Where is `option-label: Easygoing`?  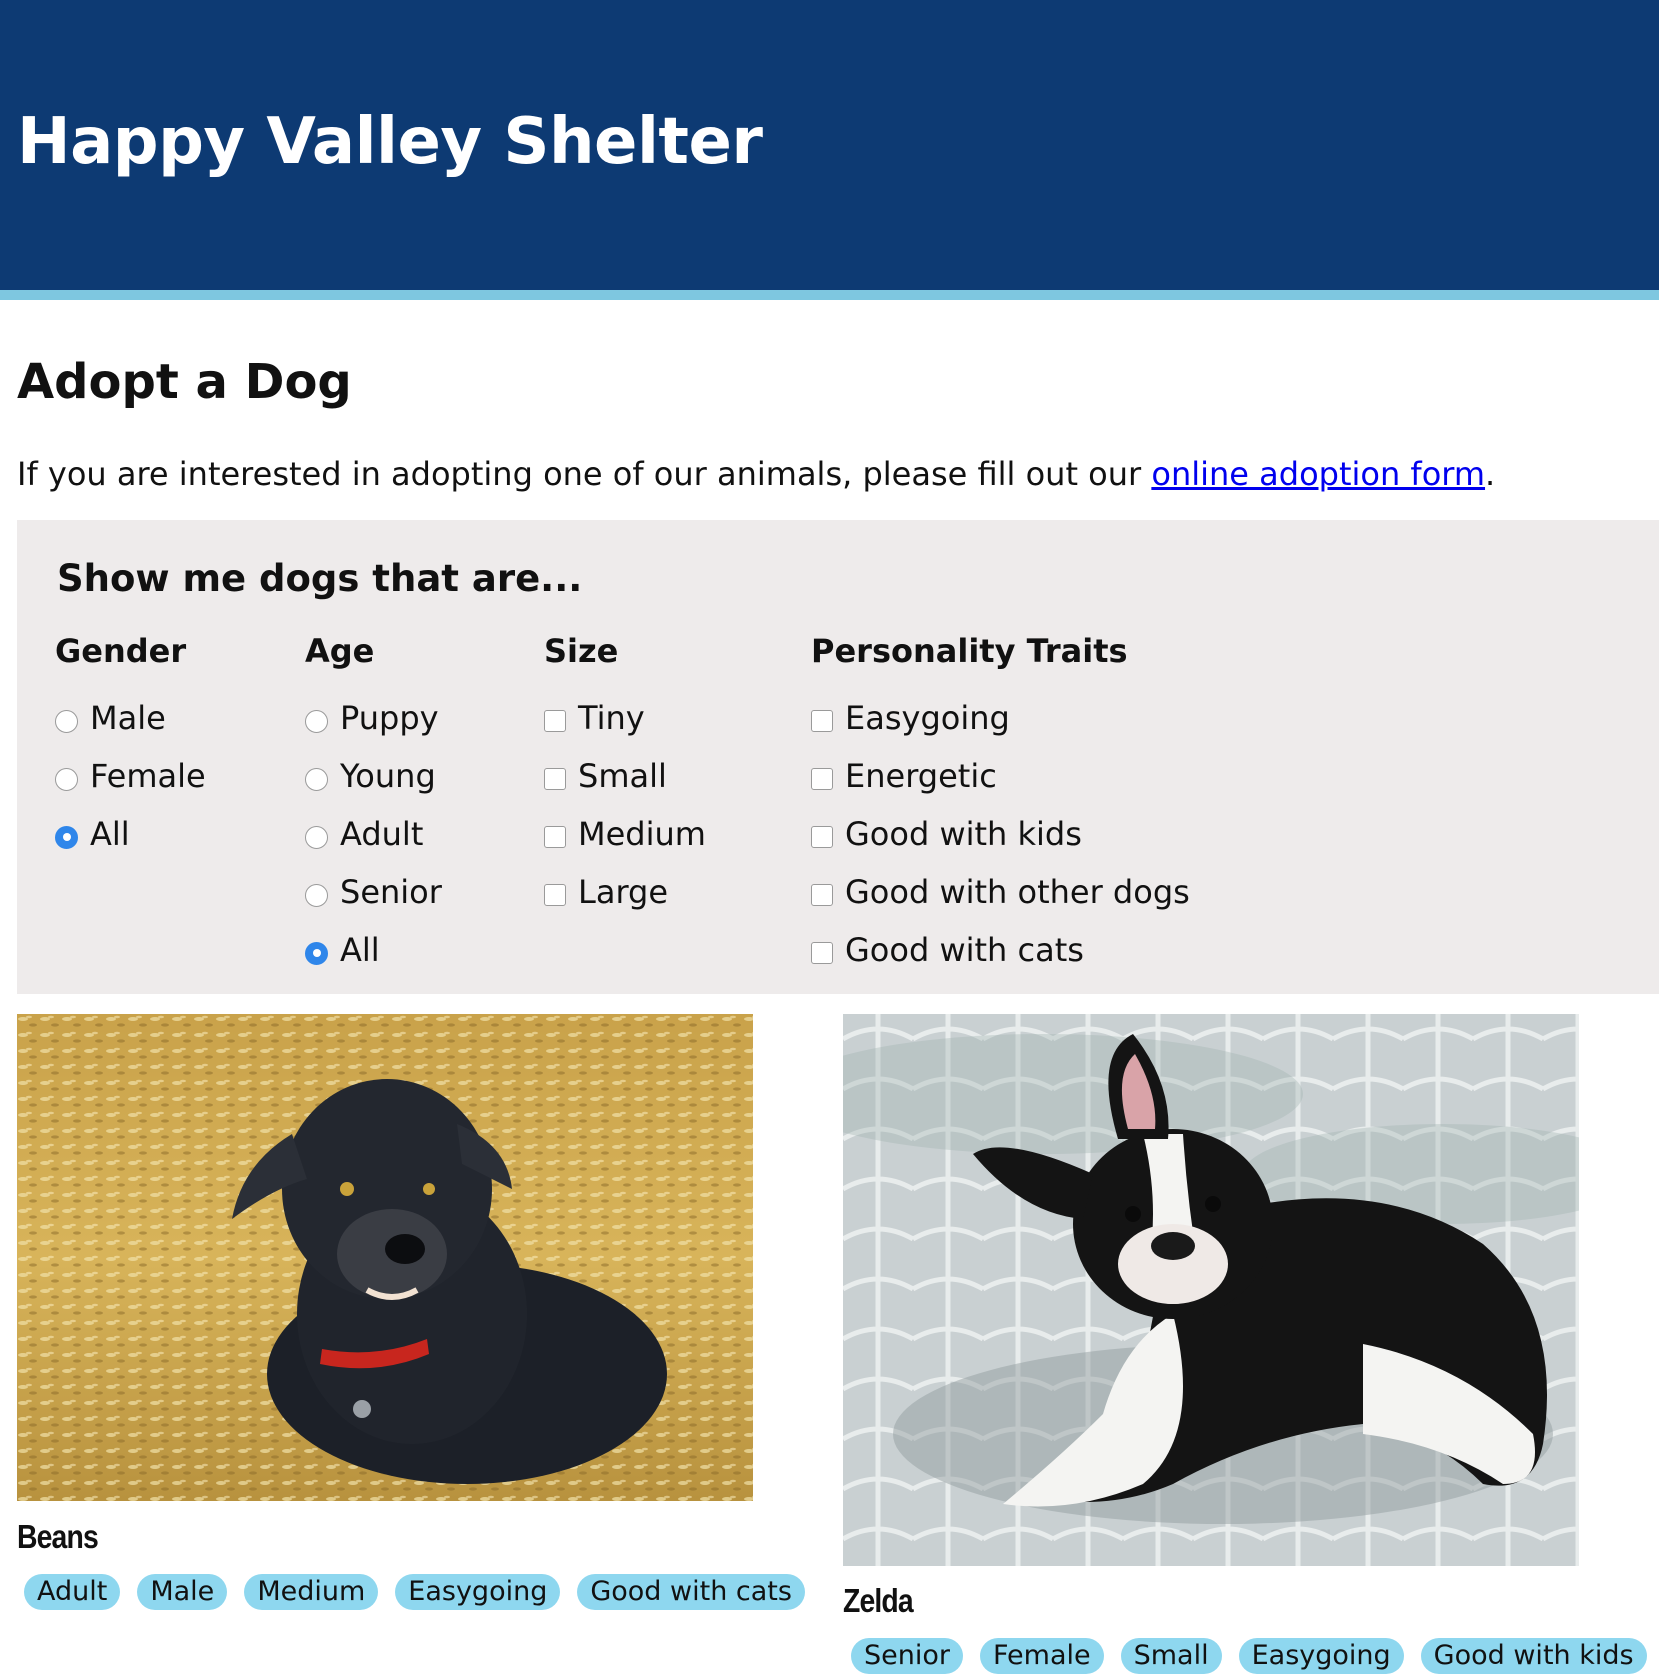 option-label: Easygoing is located at coordinates (927, 718).